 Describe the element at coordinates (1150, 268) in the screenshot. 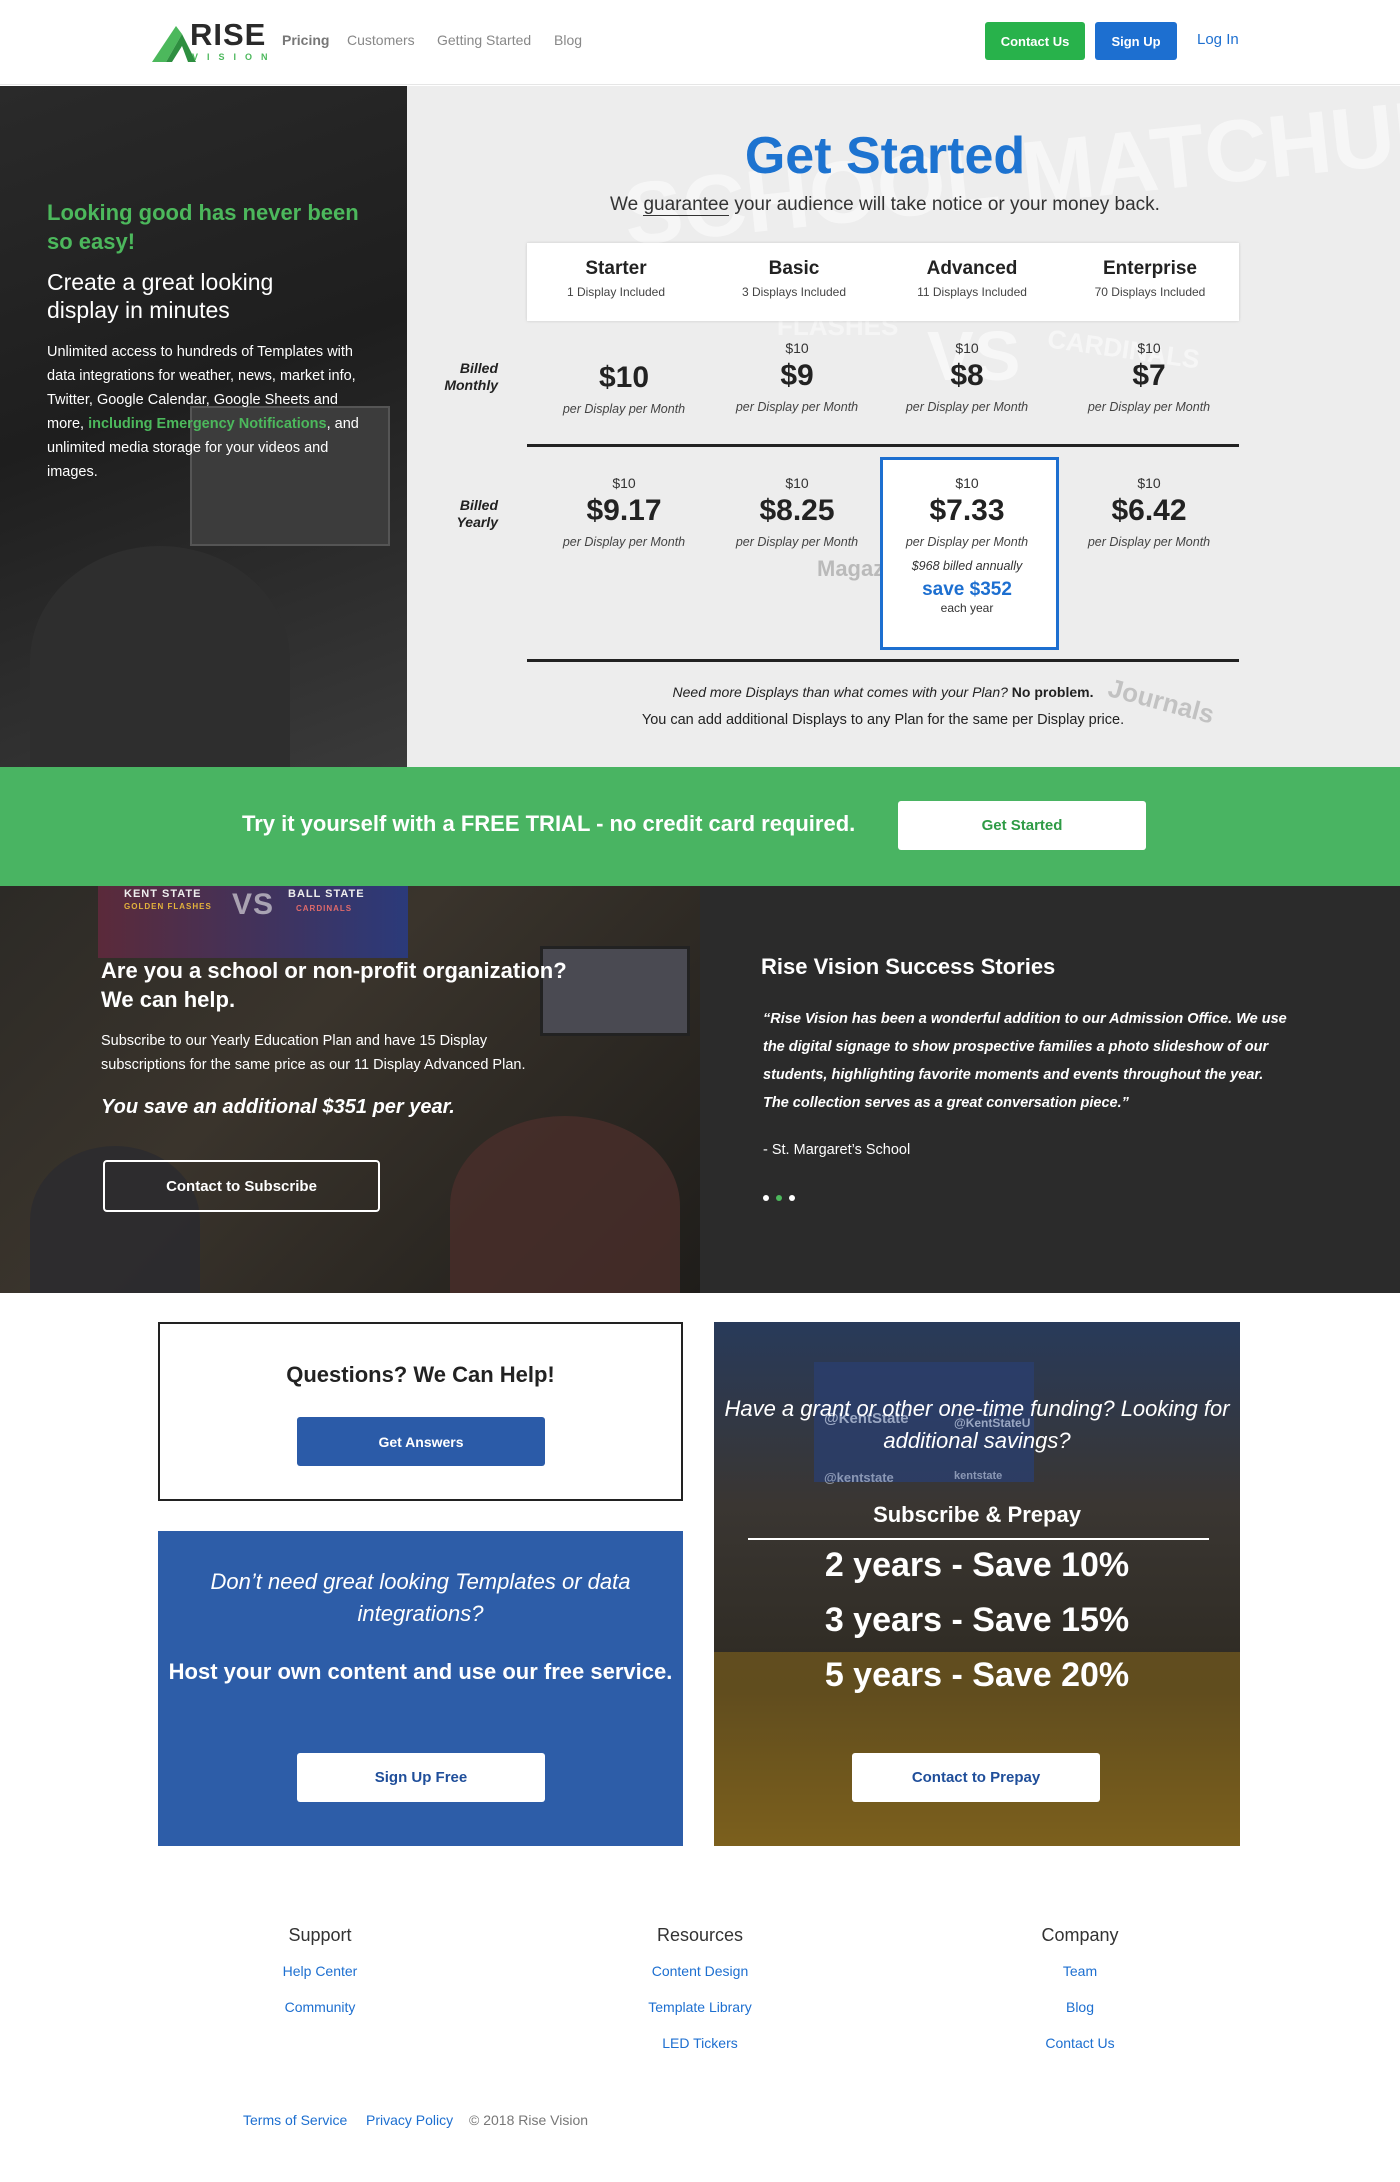

I see `plan-name: Enterprise` at that location.